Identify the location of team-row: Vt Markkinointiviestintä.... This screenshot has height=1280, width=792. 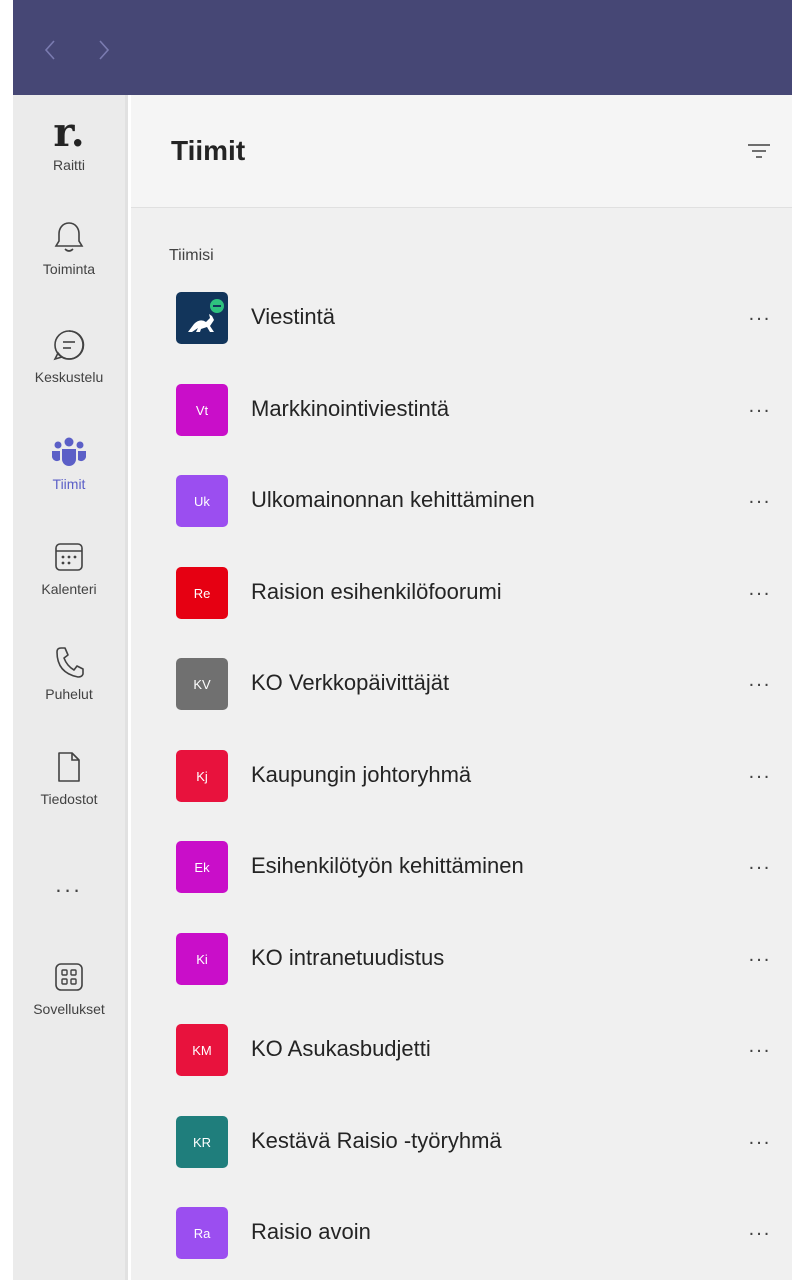
(461, 422).